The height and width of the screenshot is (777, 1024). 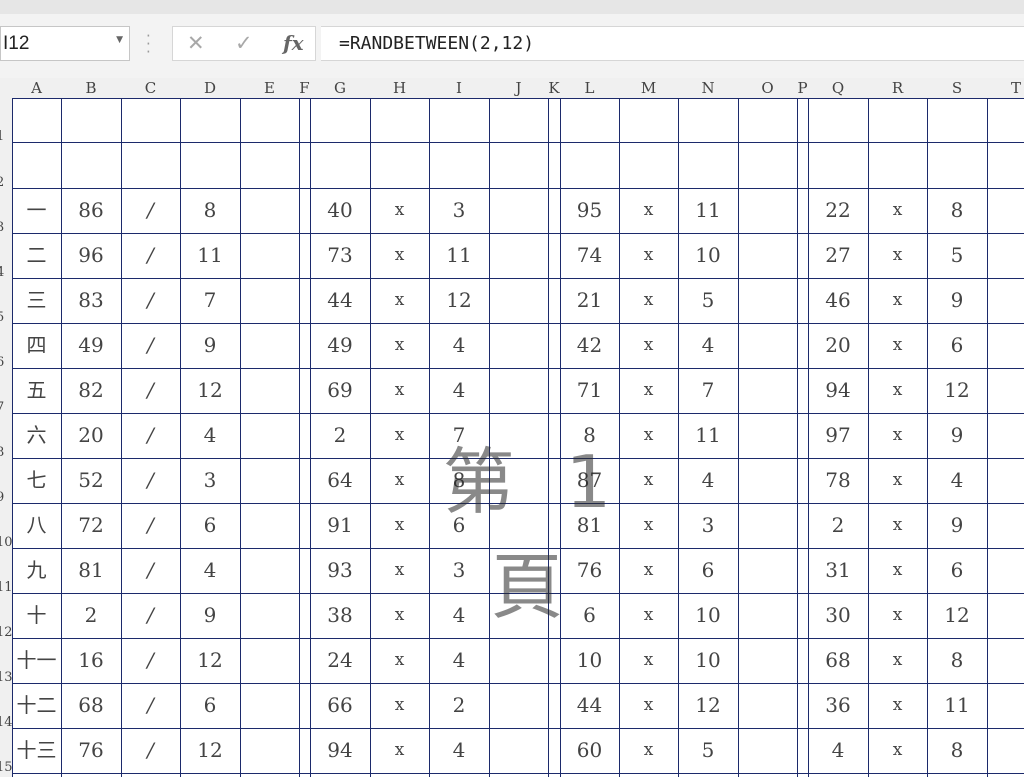 What do you see at coordinates (708, 615) in the screenshot?
I see `cell-n12: 10` at bounding box center [708, 615].